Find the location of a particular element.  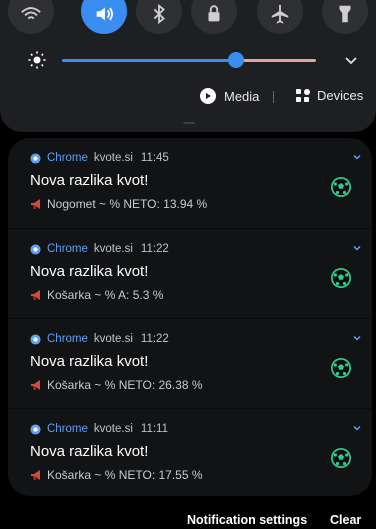

notification-body: Košarka ~ % NETO: 26.38 % is located at coordinates (125, 385).